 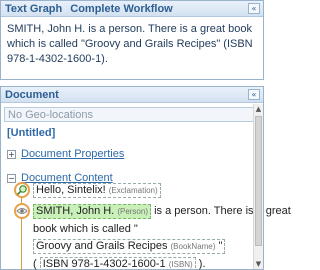 I want to click on text-graph-header: Text Graph Complete Workflow «, so click(x=132, y=9).